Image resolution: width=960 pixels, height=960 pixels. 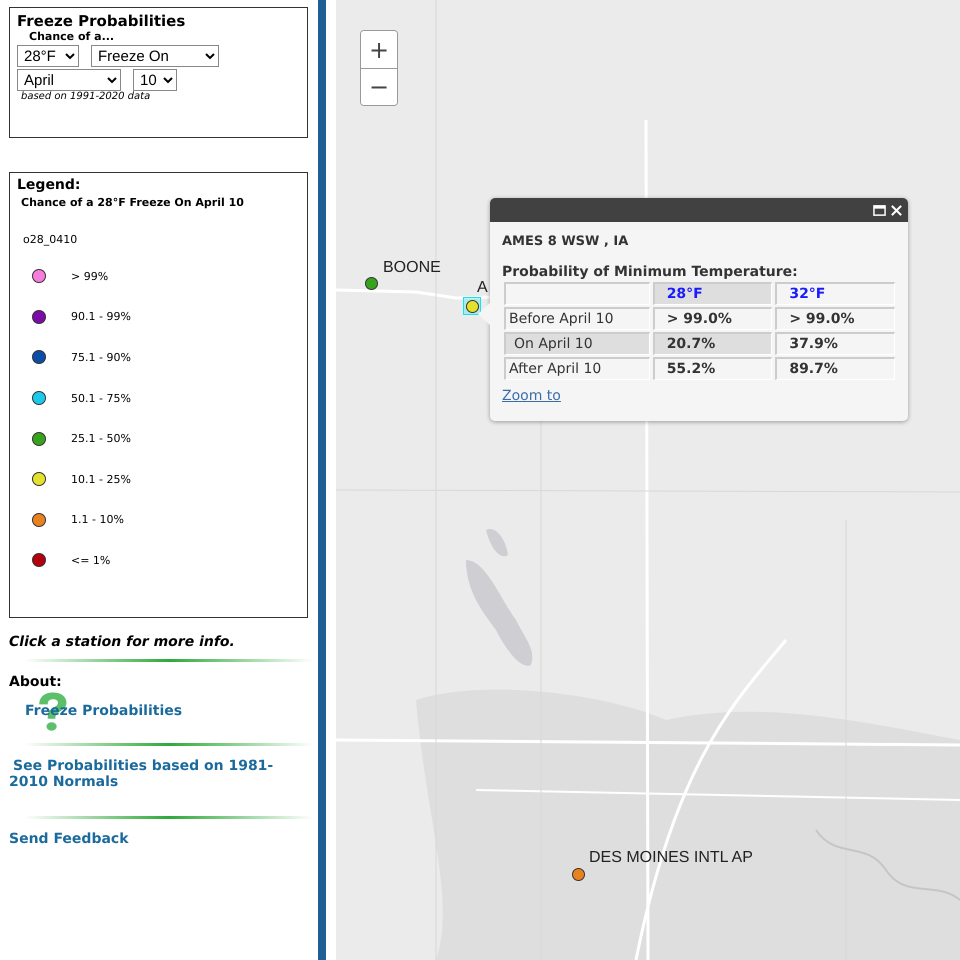 What do you see at coordinates (101, 21) in the screenshot?
I see `panel-title: Freeze Probabilities` at bounding box center [101, 21].